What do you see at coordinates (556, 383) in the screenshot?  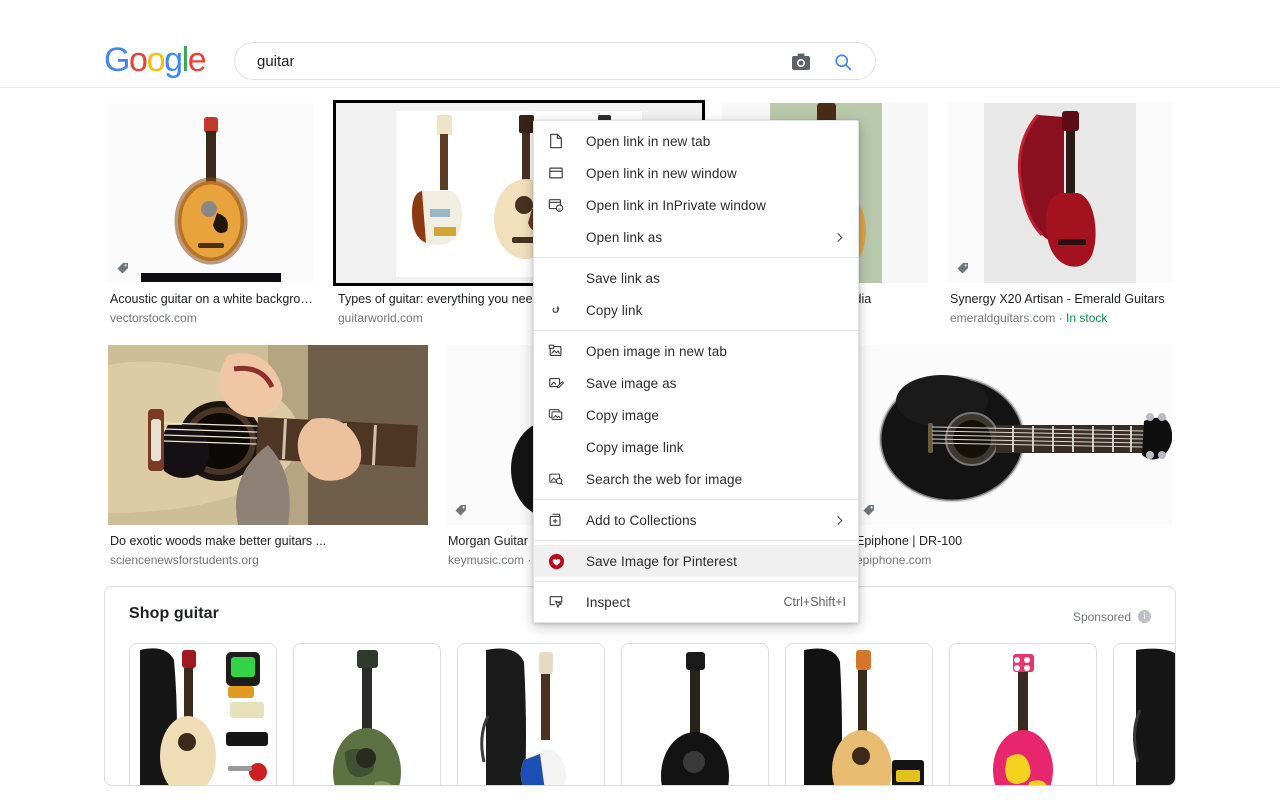 I see `save-image-icon` at bounding box center [556, 383].